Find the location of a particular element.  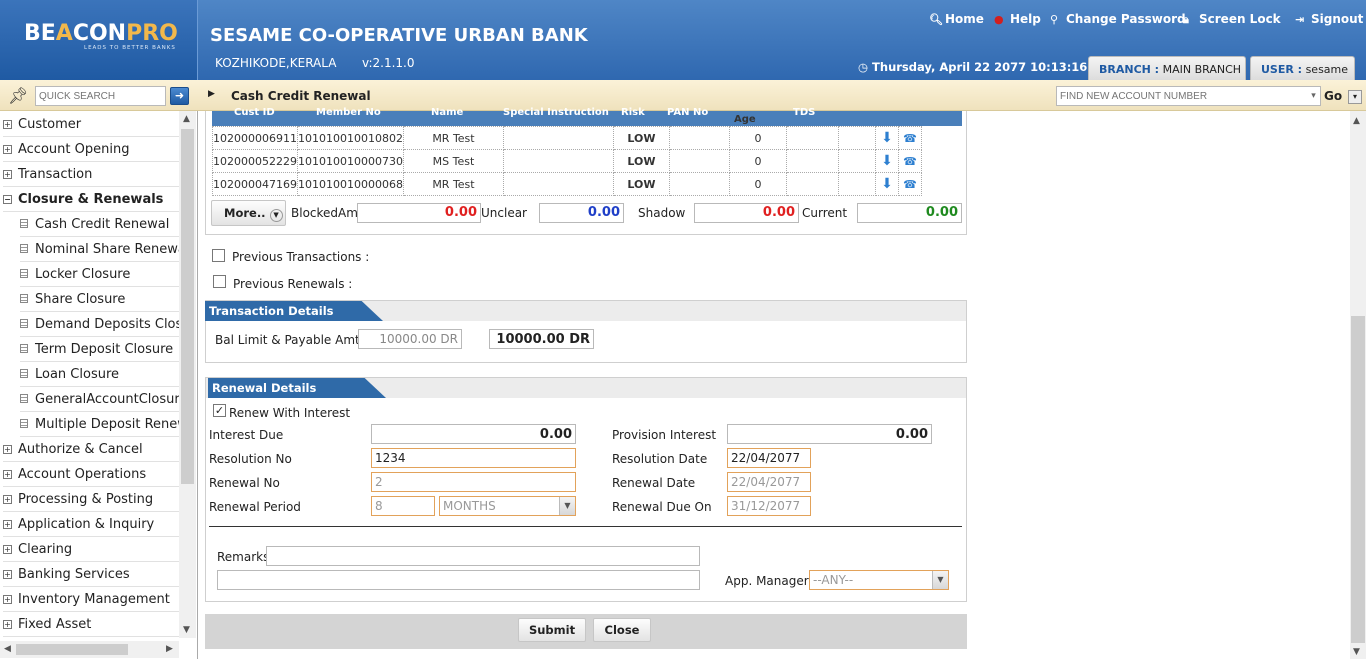

page-title: Cash Credit Renewal is located at coordinates (301, 96).